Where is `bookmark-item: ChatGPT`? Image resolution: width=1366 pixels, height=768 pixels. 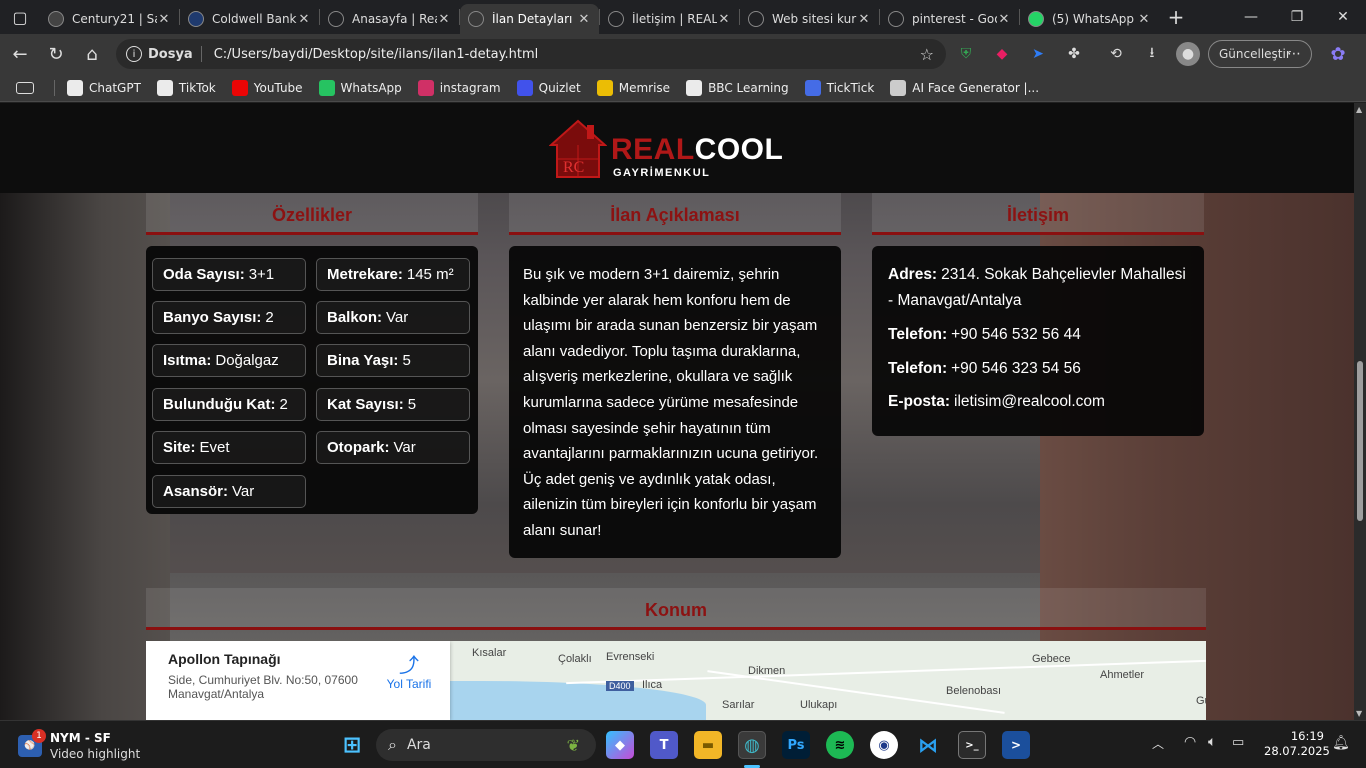 bookmark-item: ChatGPT is located at coordinates (104, 87).